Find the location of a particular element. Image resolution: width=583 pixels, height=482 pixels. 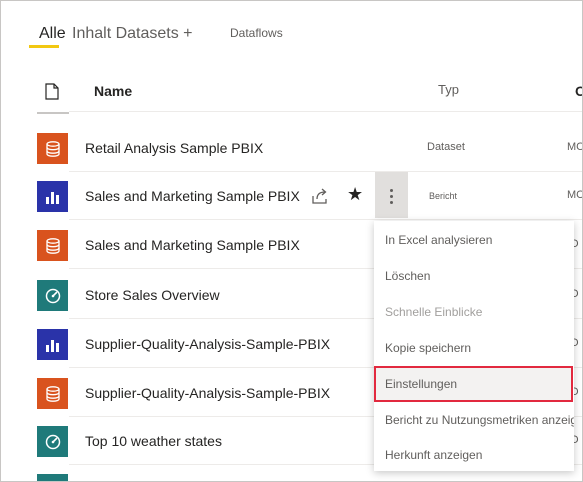

tab-dataflows: Dataflows is located at coordinates (256, 33).